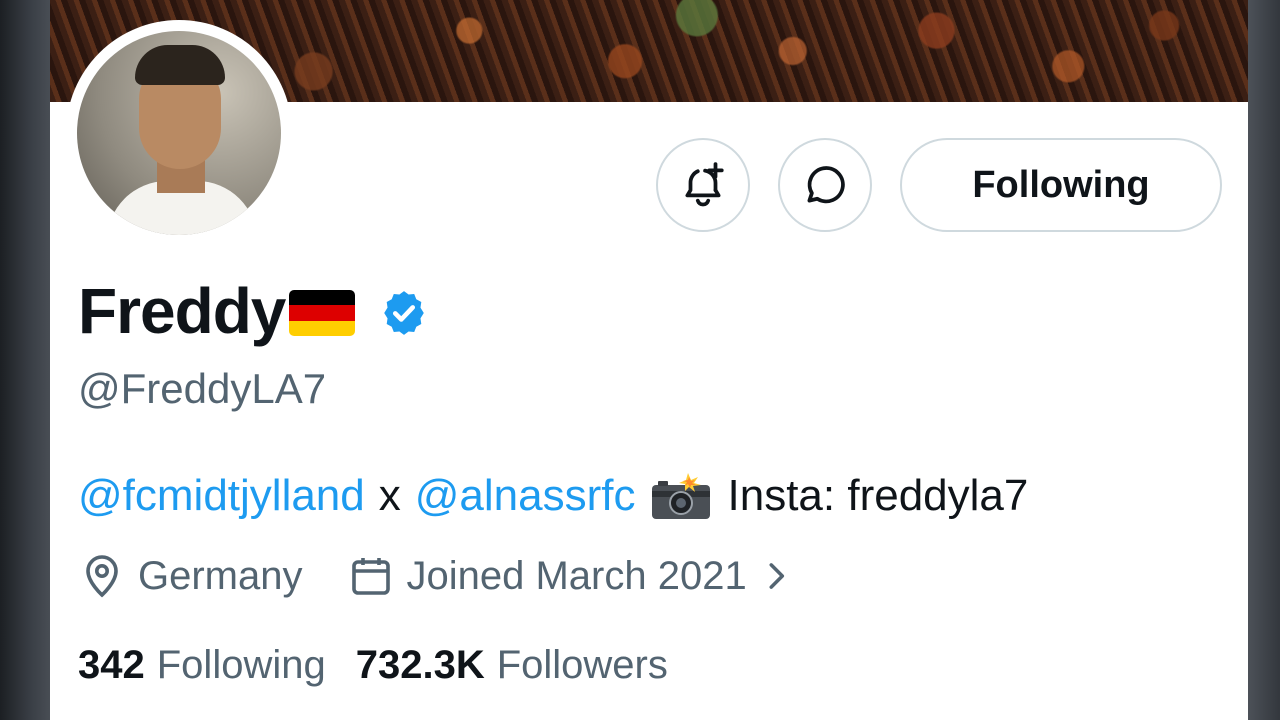  Describe the element at coordinates (576, 575) in the screenshot. I see `joined-text: Joined March 2021` at that location.